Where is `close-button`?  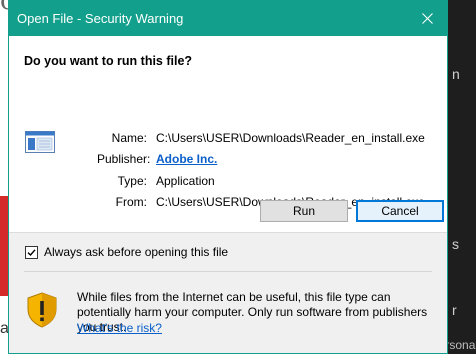
close-button is located at coordinates (427, 18).